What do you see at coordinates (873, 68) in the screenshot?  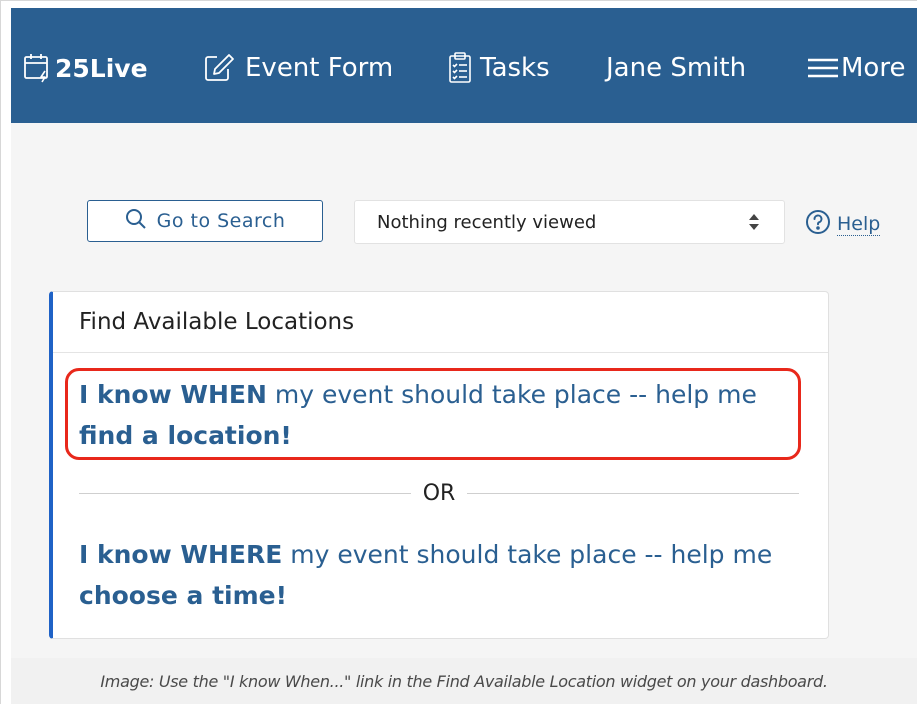 I see `nav-more-label: More` at bounding box center [873, 68].